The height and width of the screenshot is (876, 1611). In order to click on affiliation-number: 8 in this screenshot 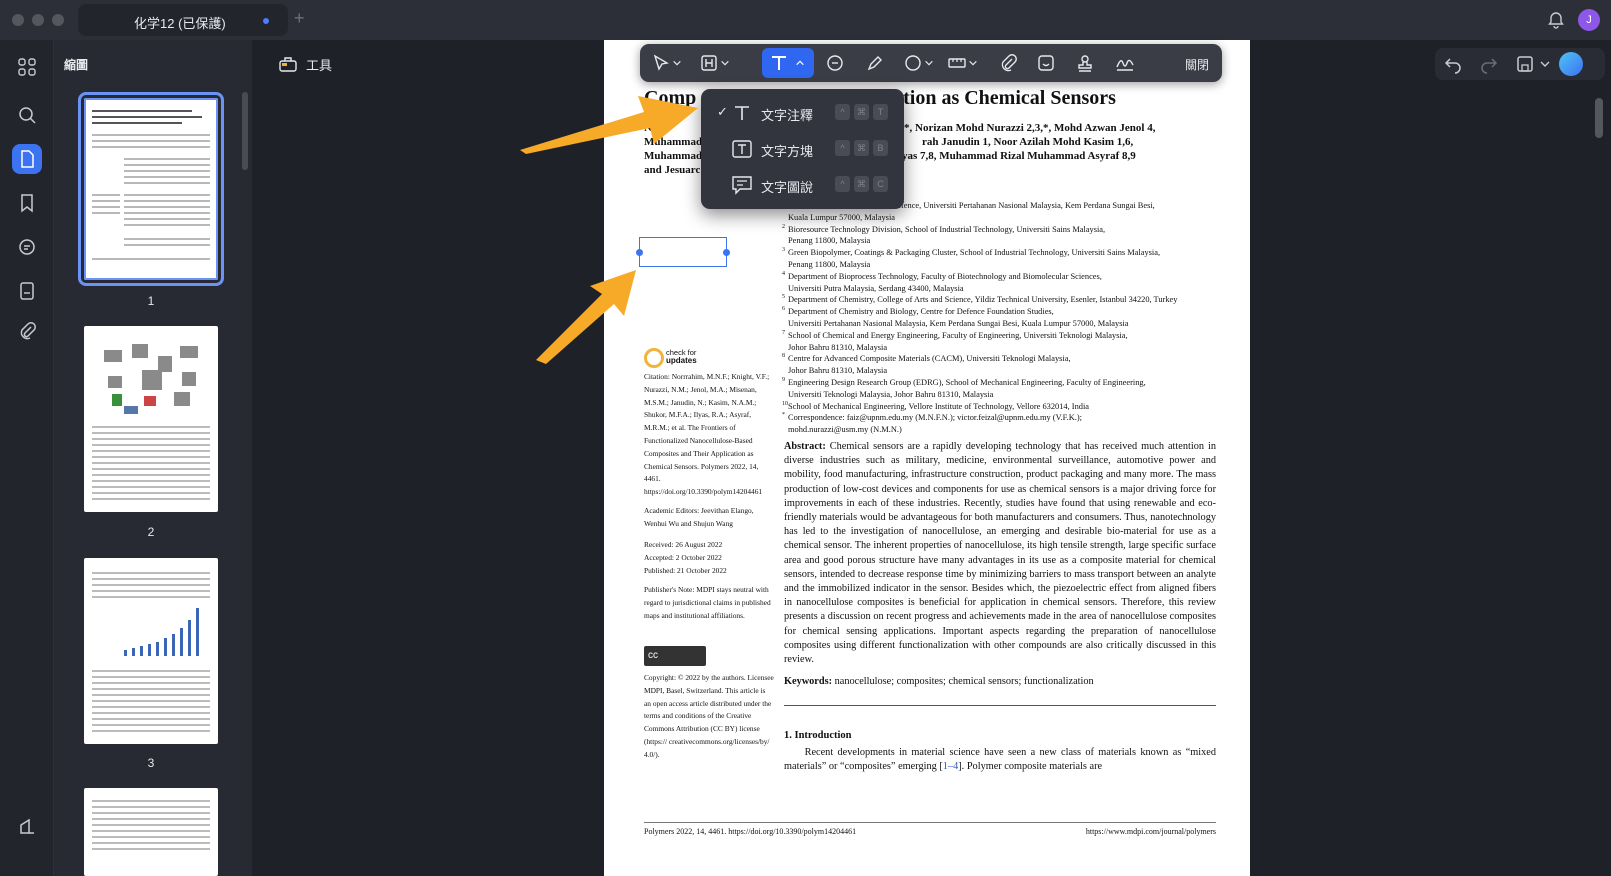, I will do `click(783, 356)`.